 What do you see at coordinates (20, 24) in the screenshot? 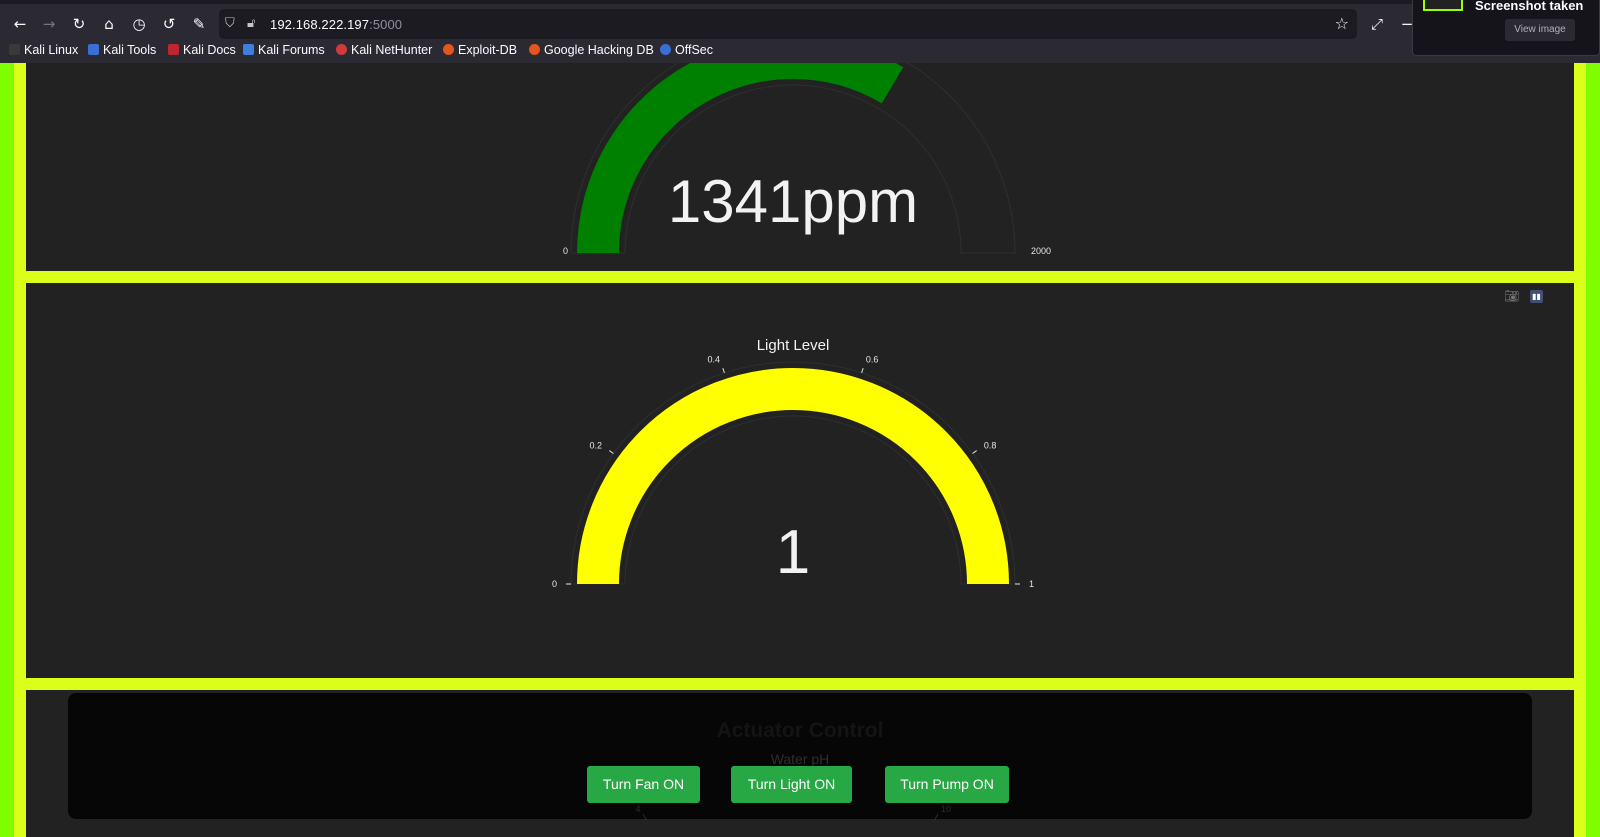
I see `back-icon: ←` at bounding box center [20, 24].